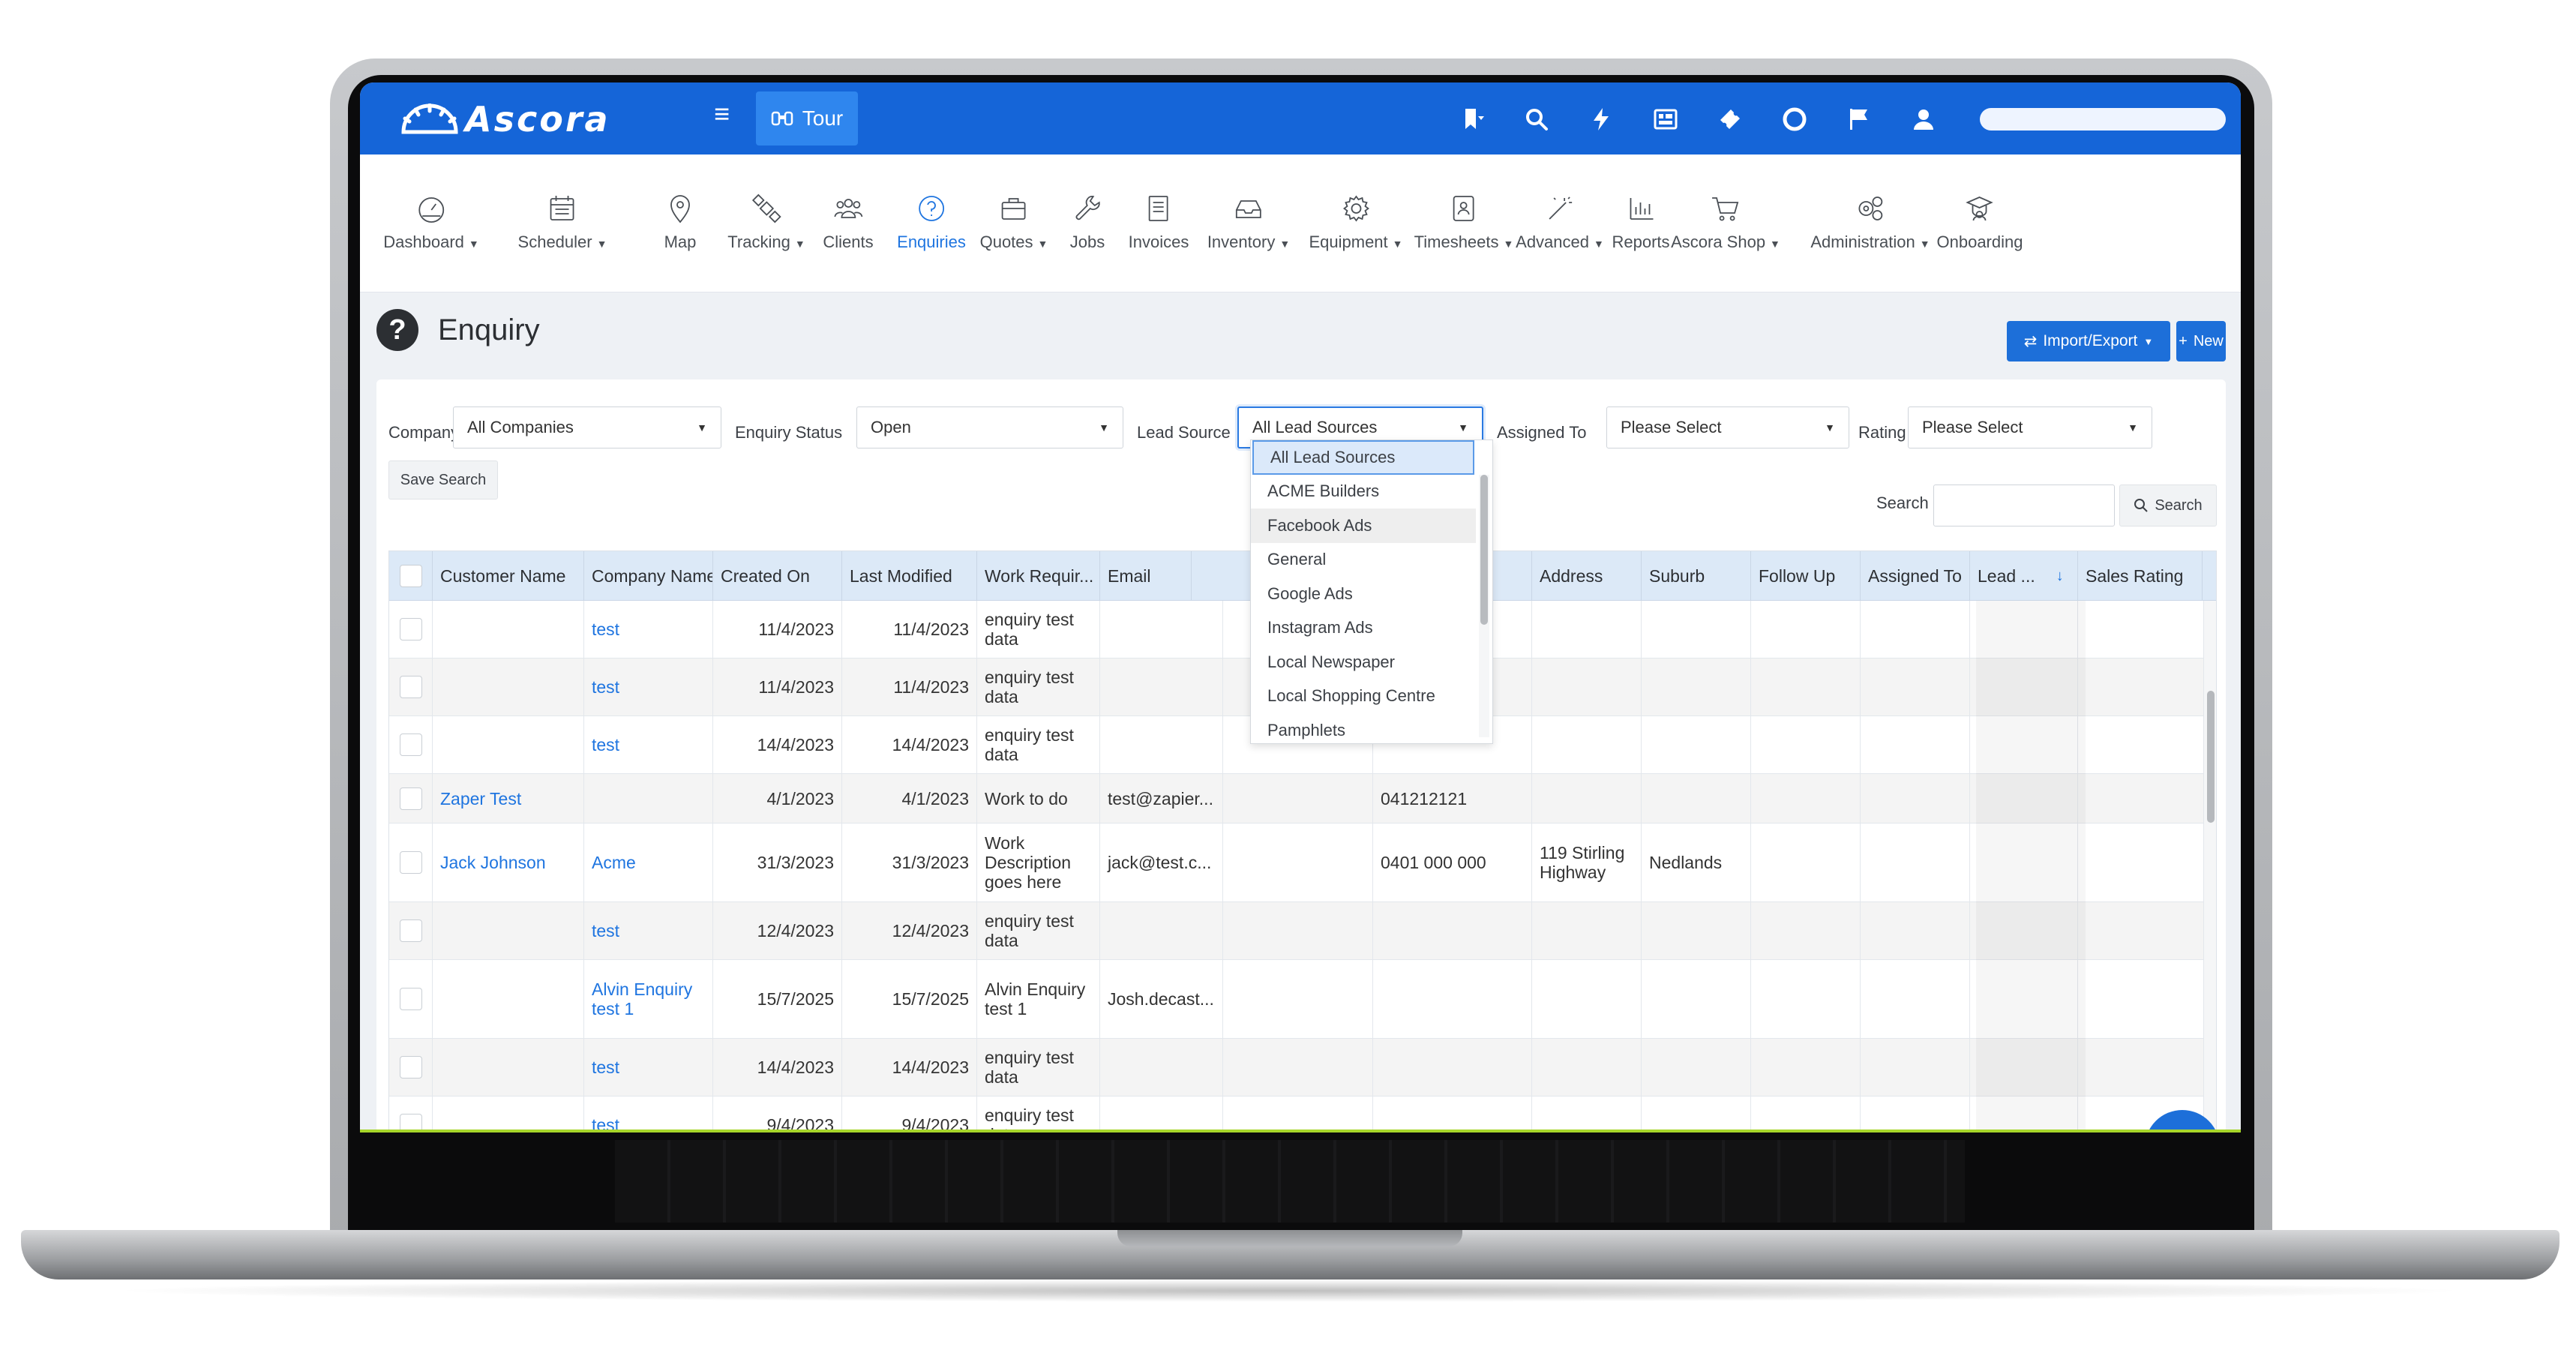 The image size is (2576, 1368). Describe the element at coordinates (1916, 576) in the screenshot. I see `column-header: Assigned To` at that location.